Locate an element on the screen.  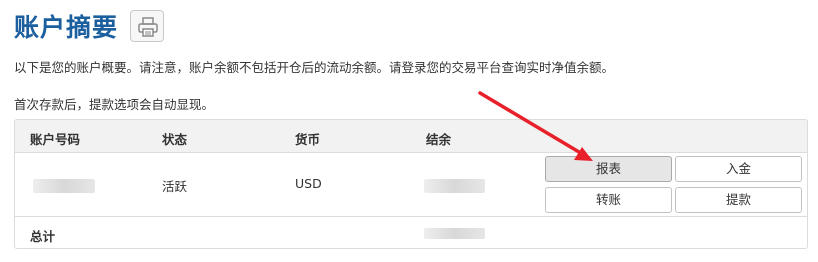
header-currency: 货币 is located at coordinates (308, 139).